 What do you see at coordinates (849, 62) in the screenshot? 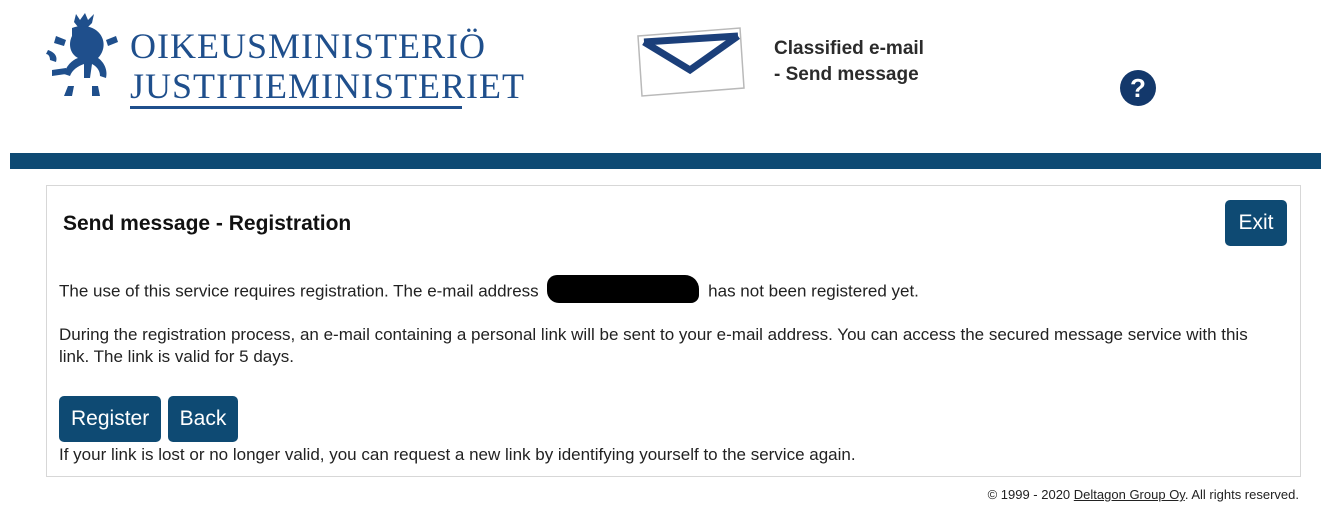
I see `app-title: Classified e-mail - Send message` at bounding box center [849, 62].